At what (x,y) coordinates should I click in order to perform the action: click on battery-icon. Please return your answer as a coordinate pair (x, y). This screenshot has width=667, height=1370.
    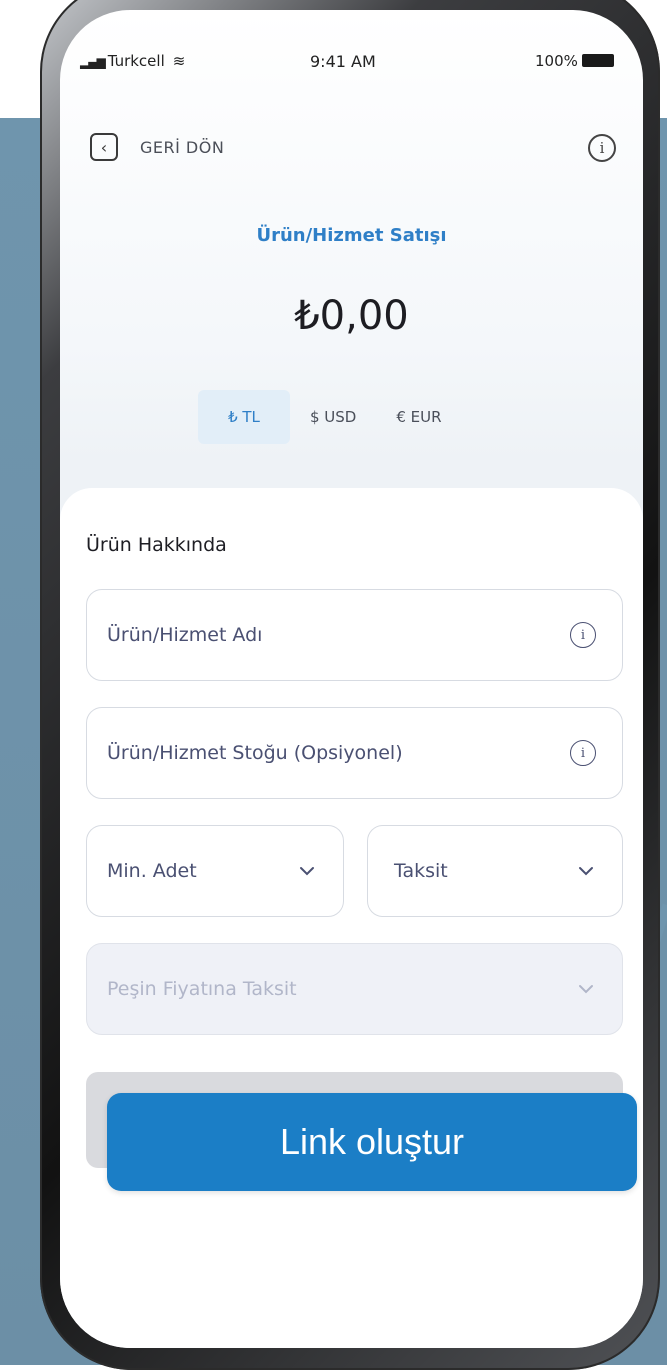
    Looking at the image, I should click on (597, 60).